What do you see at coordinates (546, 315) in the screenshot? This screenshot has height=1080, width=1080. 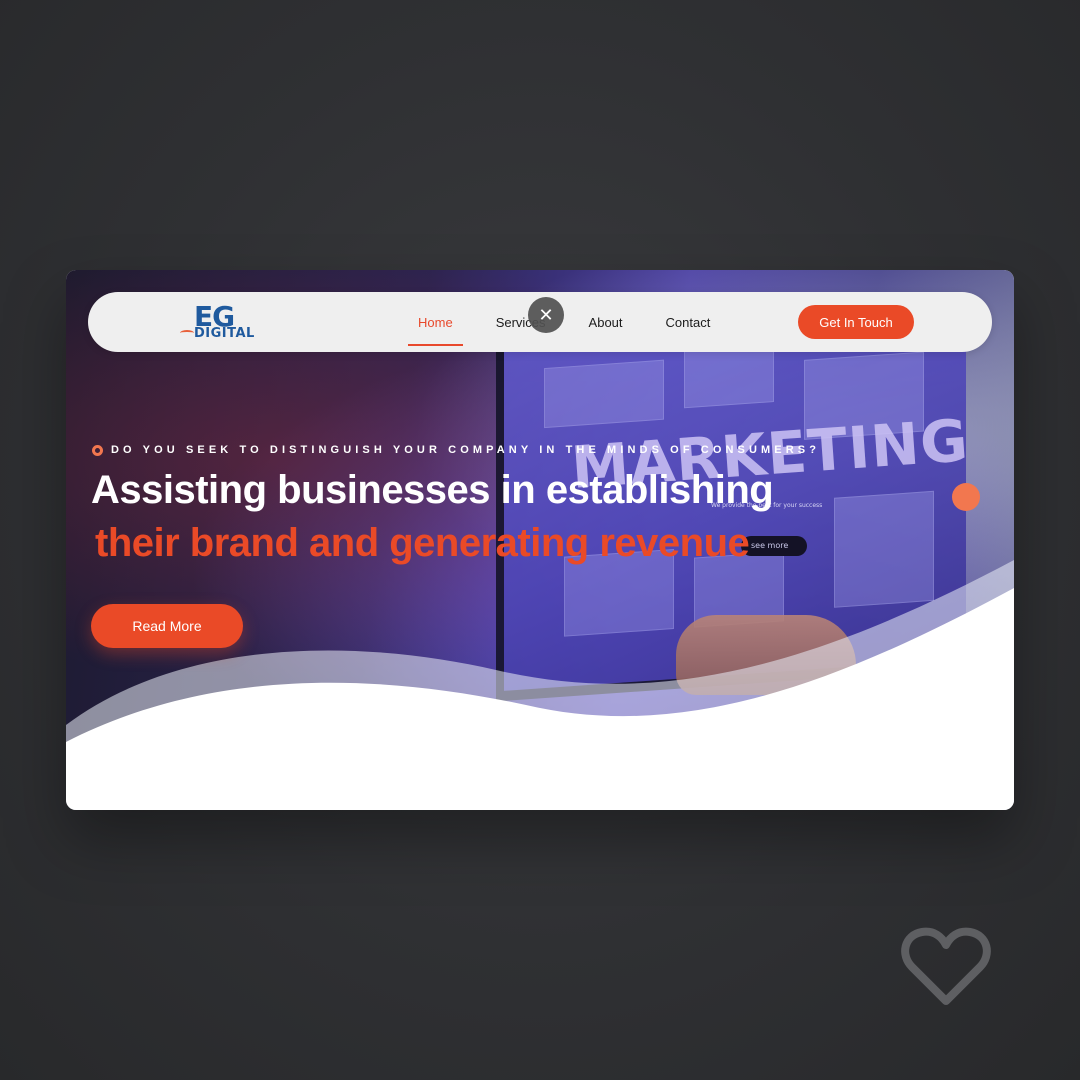 I see `close-icon: ✕` at bounding box center [546, 315].